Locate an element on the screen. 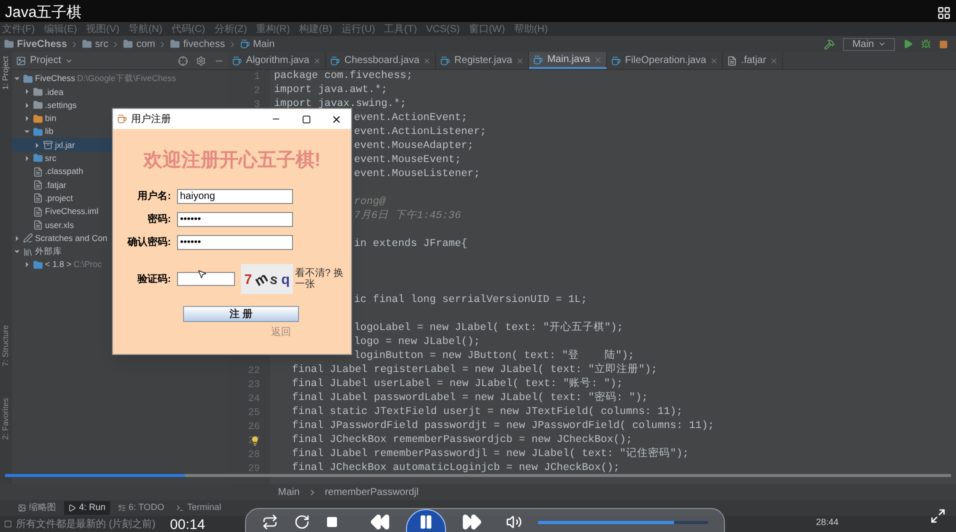 This screenshot has width=956, height=532. tab-label: .fatjar is located at coordinates (753, 61).